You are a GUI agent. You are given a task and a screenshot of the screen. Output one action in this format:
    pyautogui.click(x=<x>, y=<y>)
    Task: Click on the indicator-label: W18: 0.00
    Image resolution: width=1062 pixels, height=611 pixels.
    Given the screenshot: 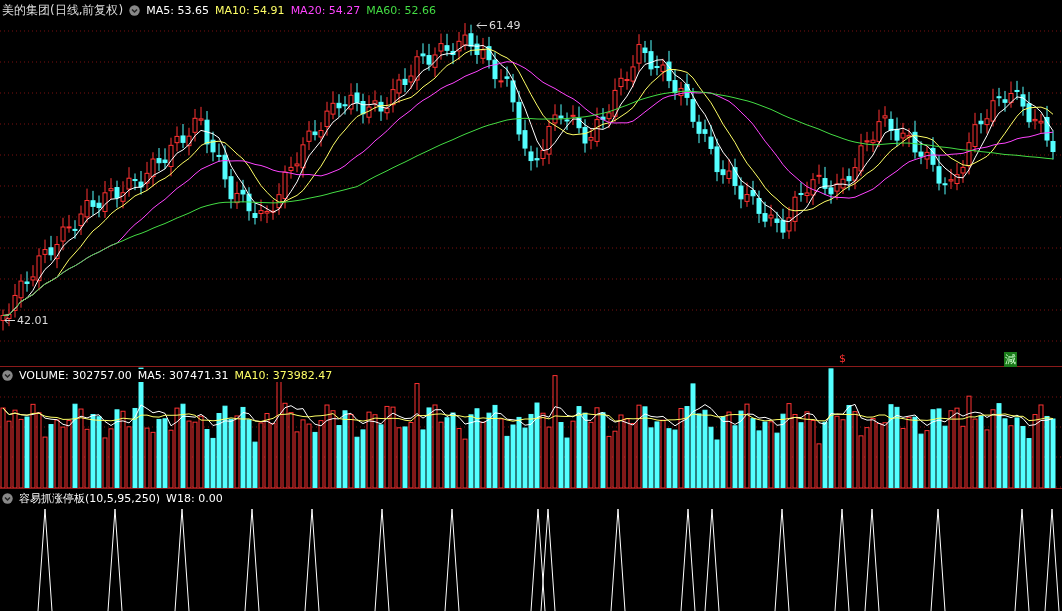 What is the action you would take?
    pyautogui.click(x=194, y=498)
    